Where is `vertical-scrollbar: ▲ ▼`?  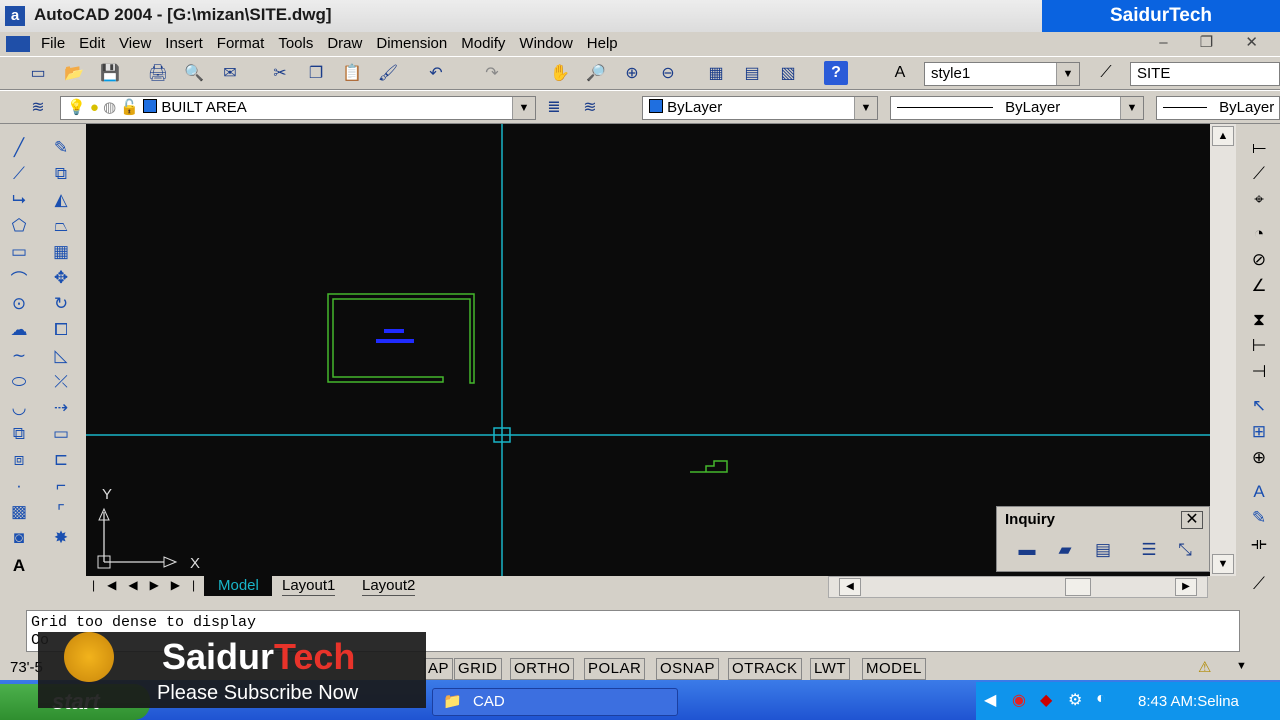
vertical-scrollbar: ▲ ▼ is located at coordinates (1223, 350).